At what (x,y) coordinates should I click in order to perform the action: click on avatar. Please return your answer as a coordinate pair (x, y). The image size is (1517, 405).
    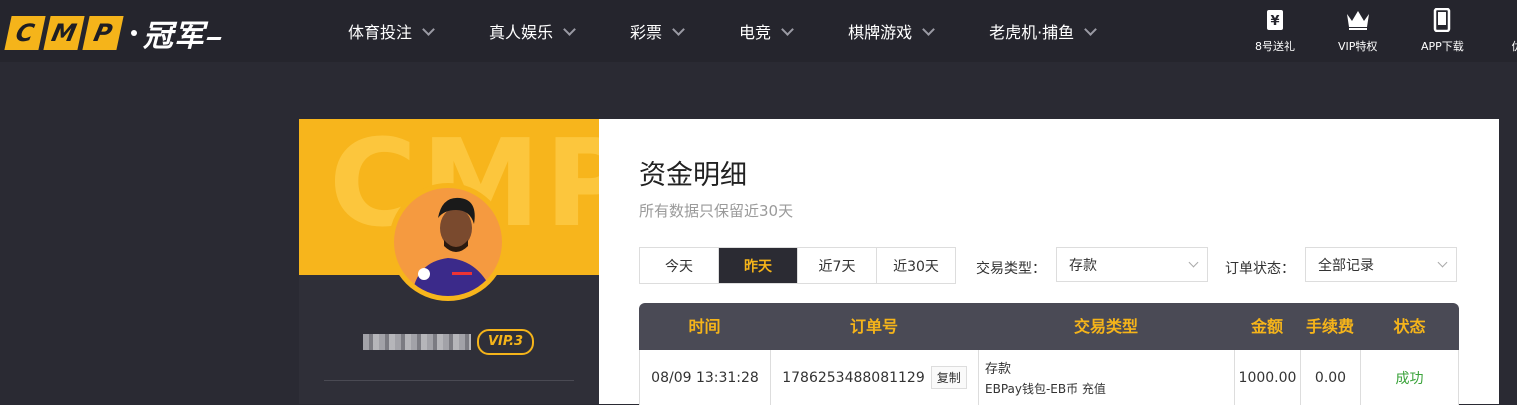
    Looking at the image, I should click on (448, 242).